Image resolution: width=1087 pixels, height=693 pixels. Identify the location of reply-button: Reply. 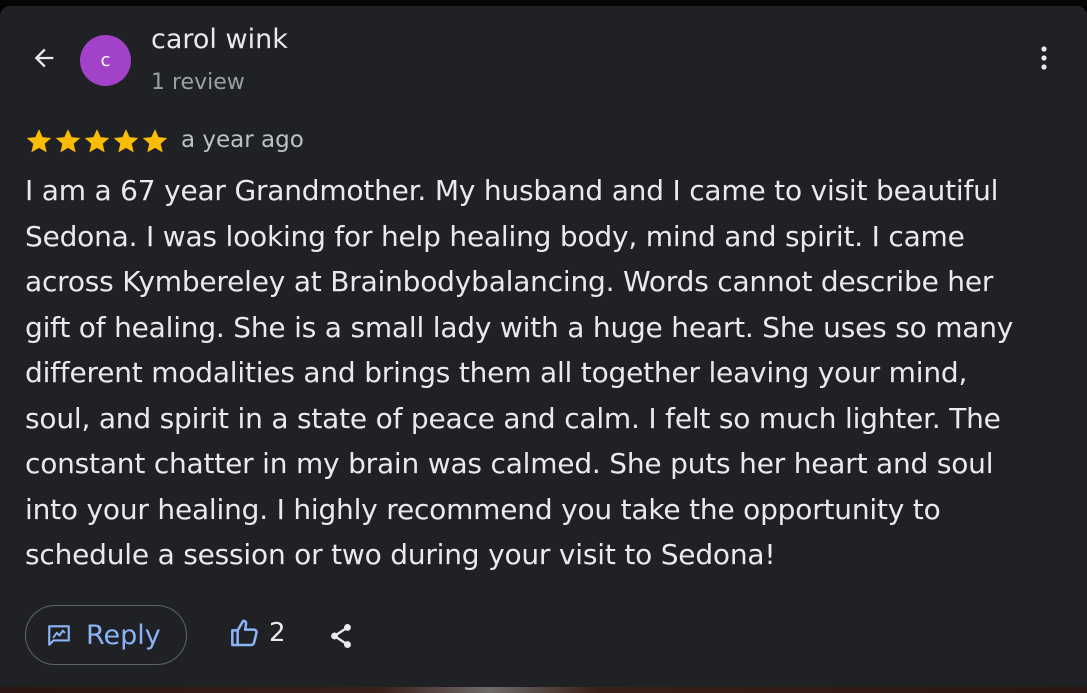
(106, 635).